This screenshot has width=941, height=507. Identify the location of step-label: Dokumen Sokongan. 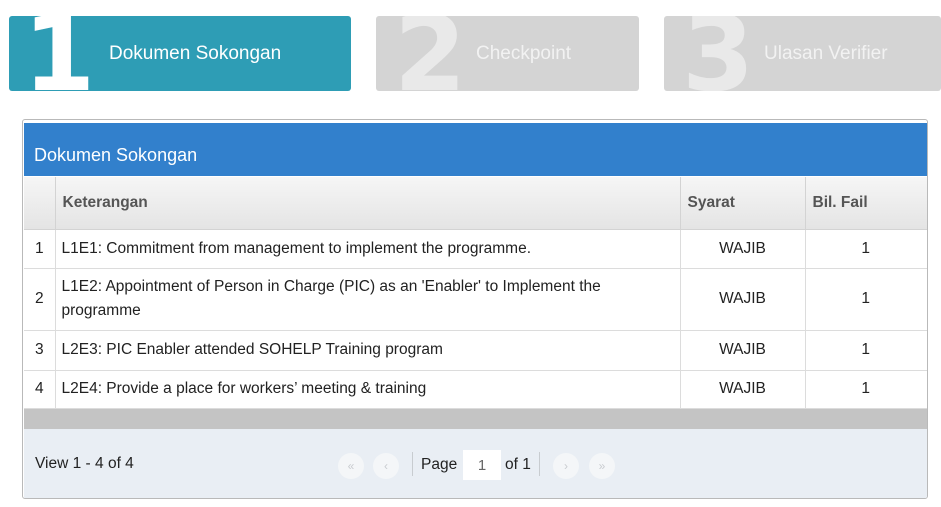
(195, 53).